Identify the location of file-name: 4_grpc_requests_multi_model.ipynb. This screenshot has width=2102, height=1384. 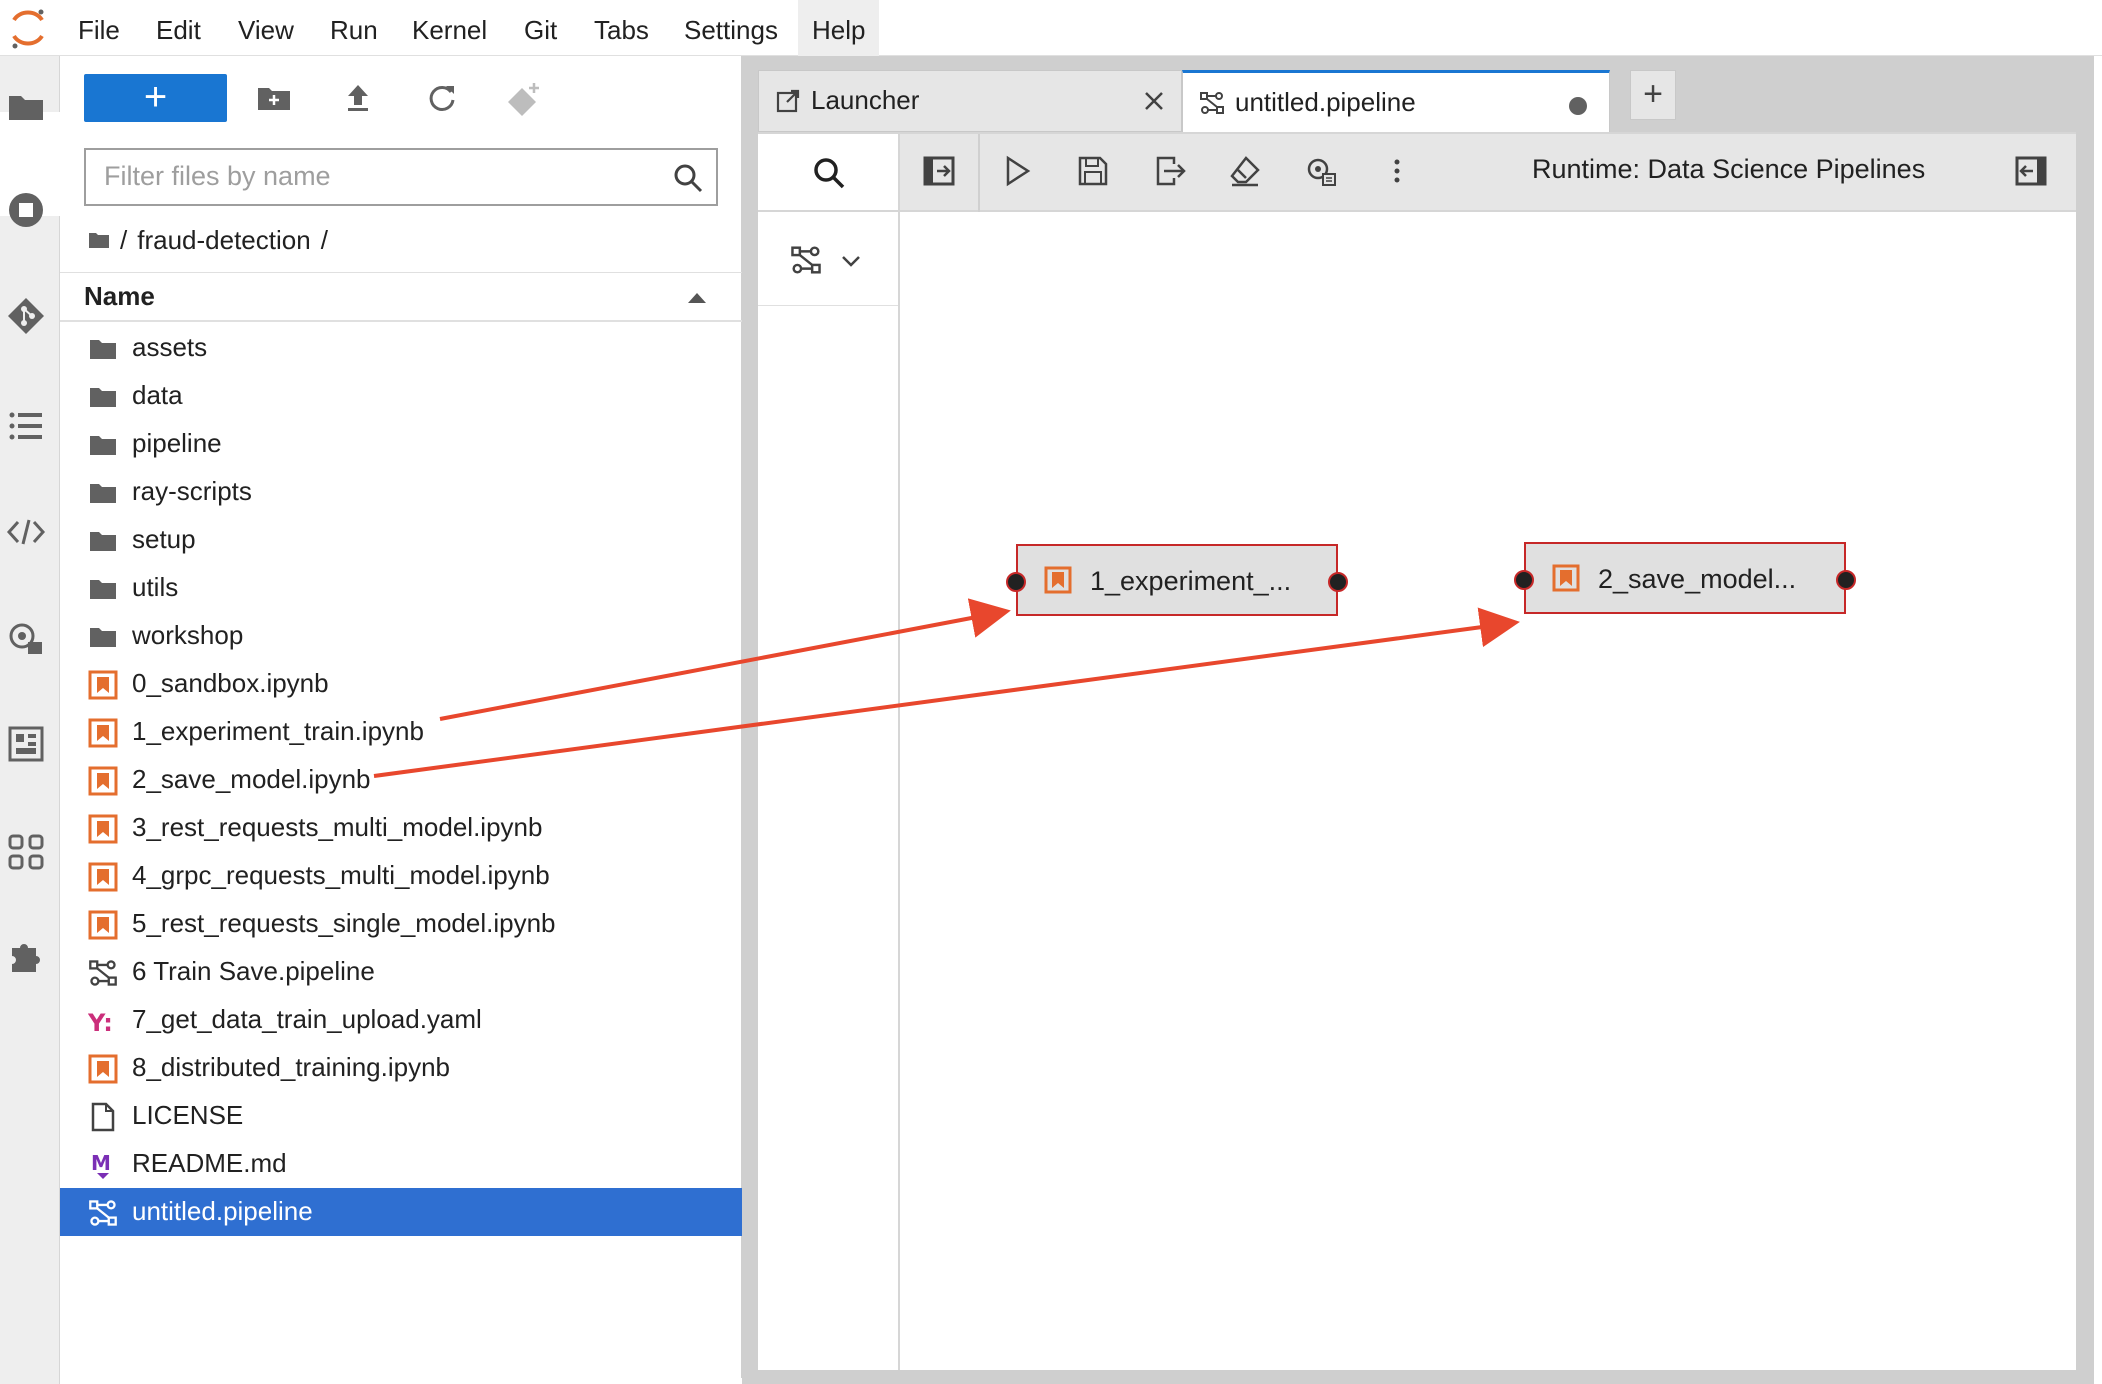
(341, 875).